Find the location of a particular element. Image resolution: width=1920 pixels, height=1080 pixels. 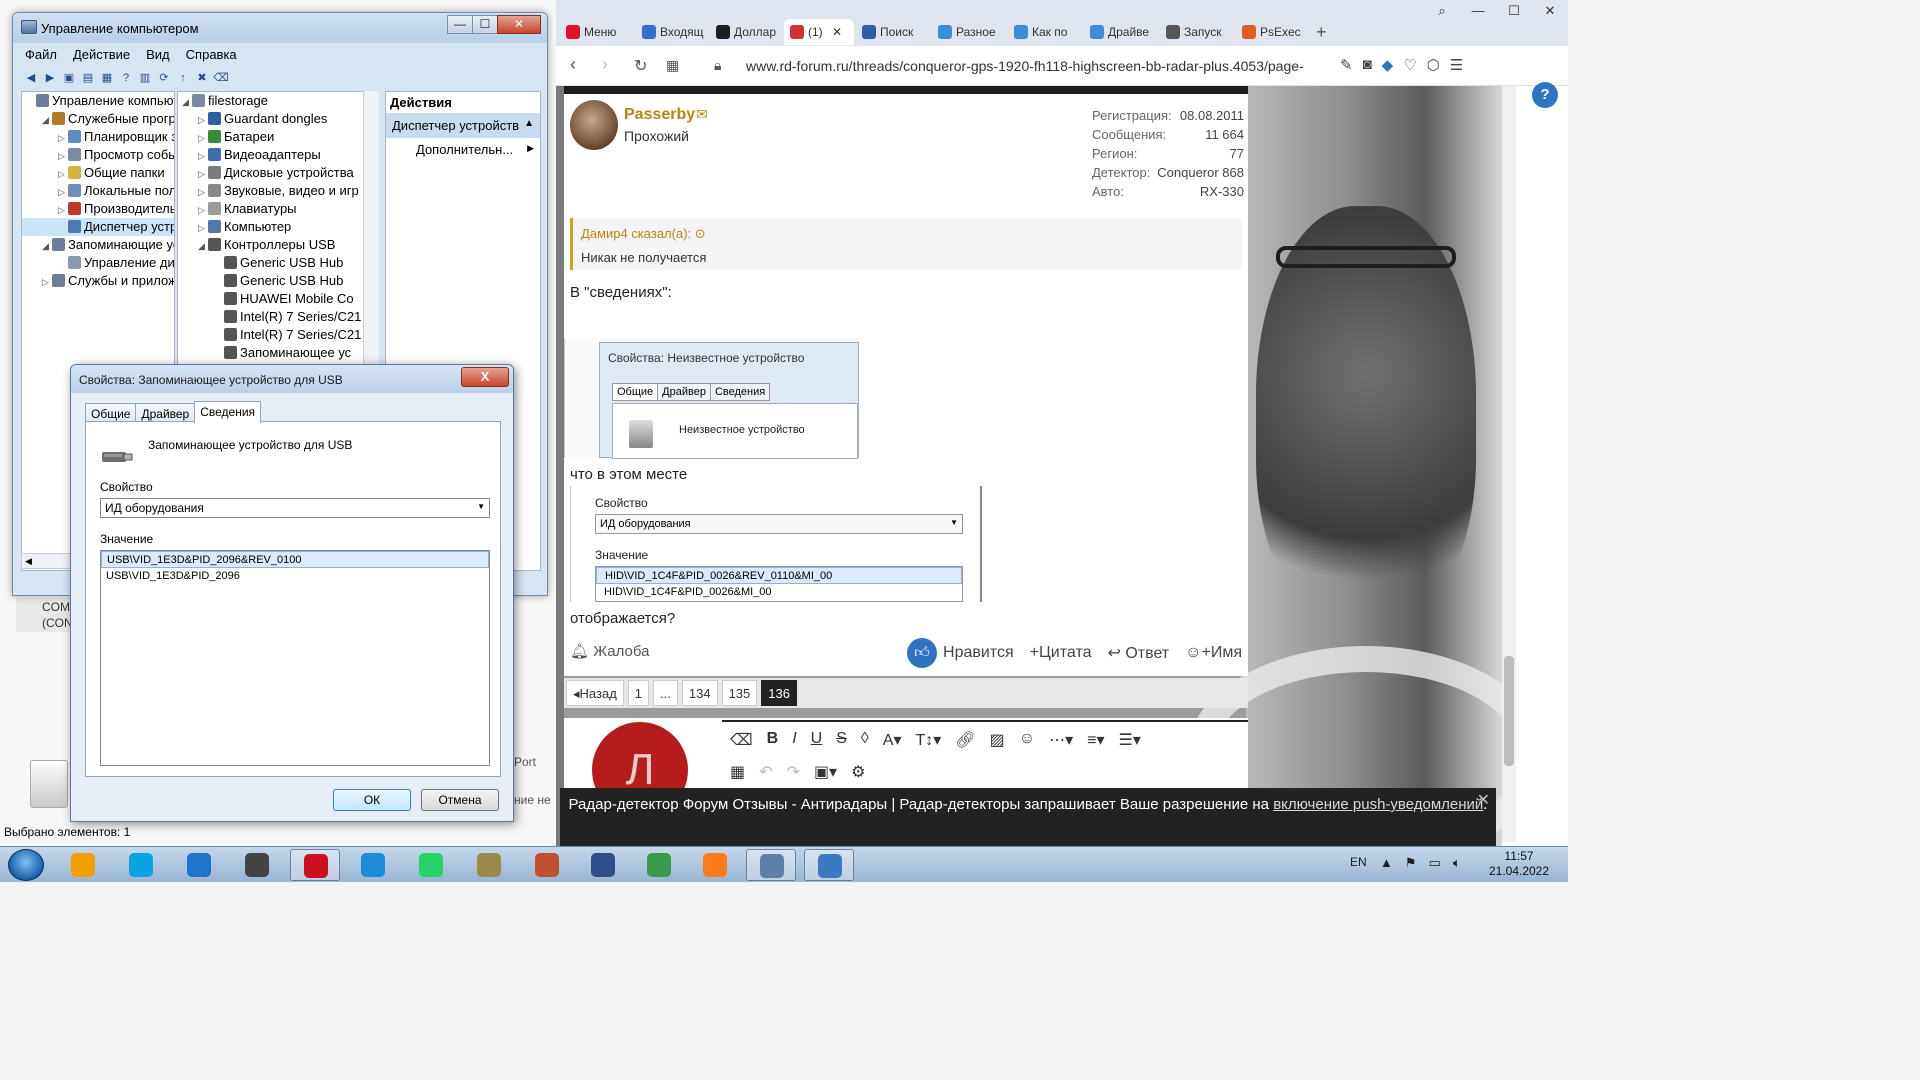

cancel-button: Отмена is located at coordinates (460, 800).